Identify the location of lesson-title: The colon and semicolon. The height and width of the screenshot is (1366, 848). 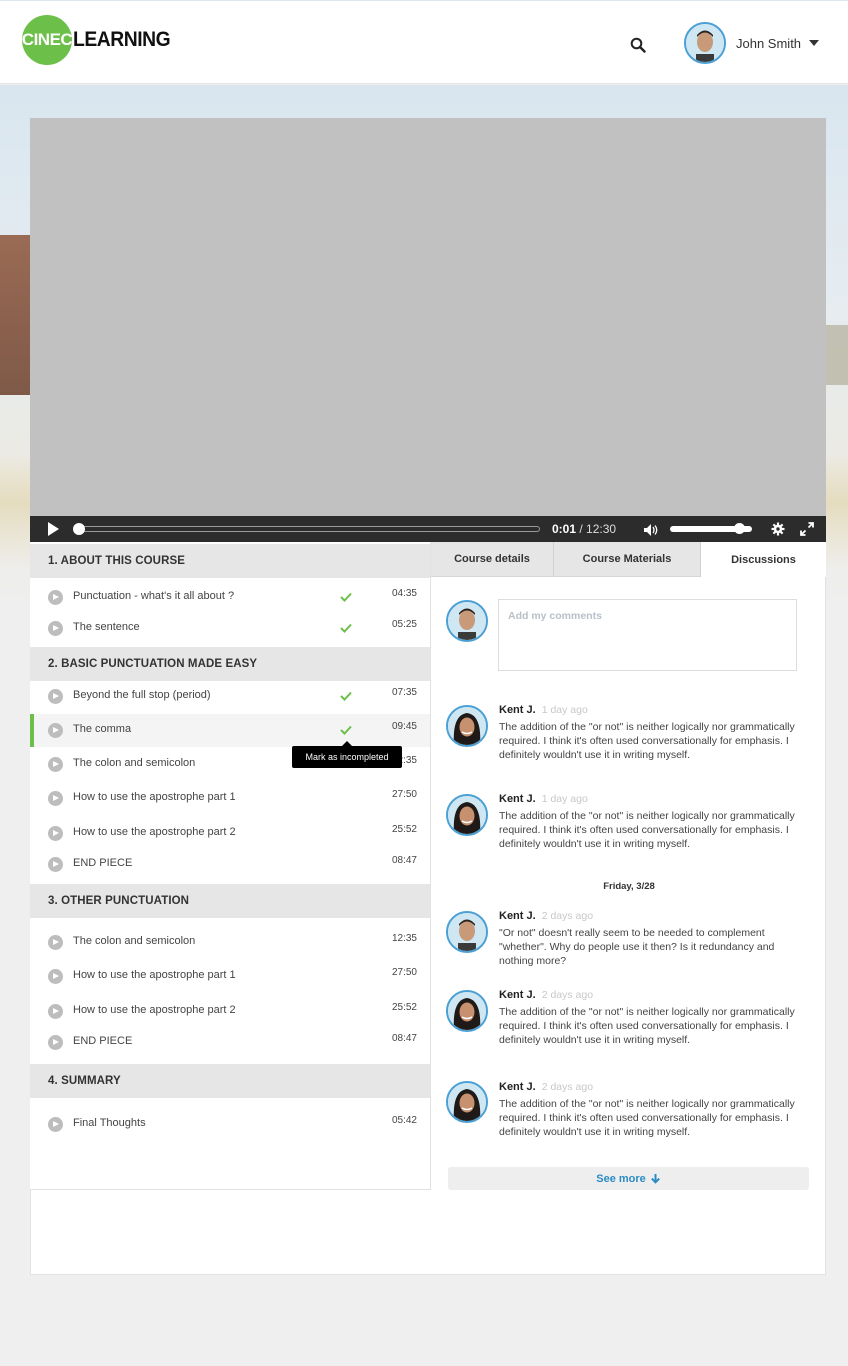
(134, 763).